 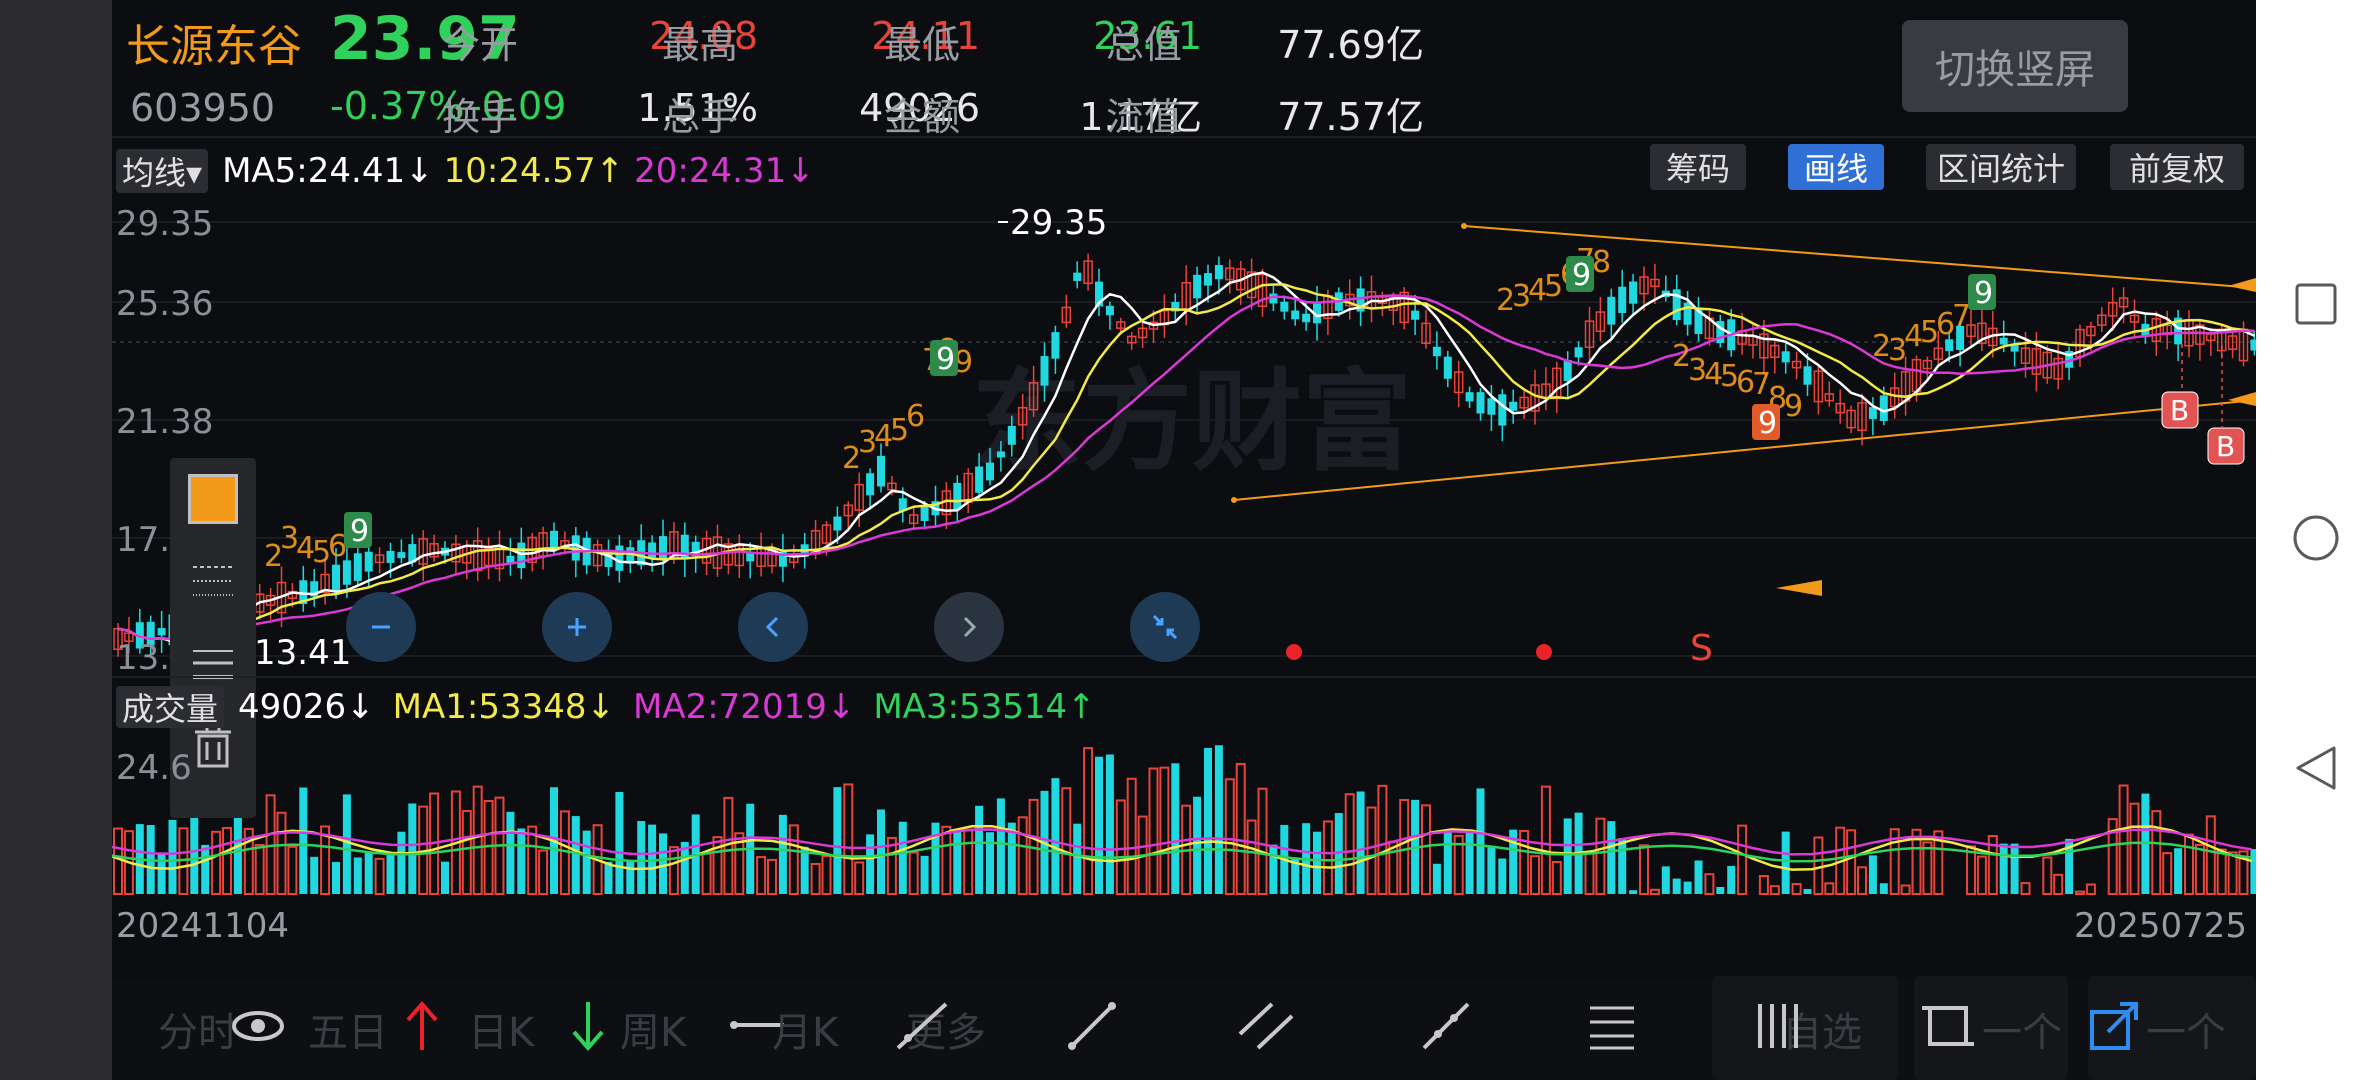 What do you see at coordinates (2316, 538) in the screenshot?
I see `circle-home-icon` at bounding box center [2316, 538].